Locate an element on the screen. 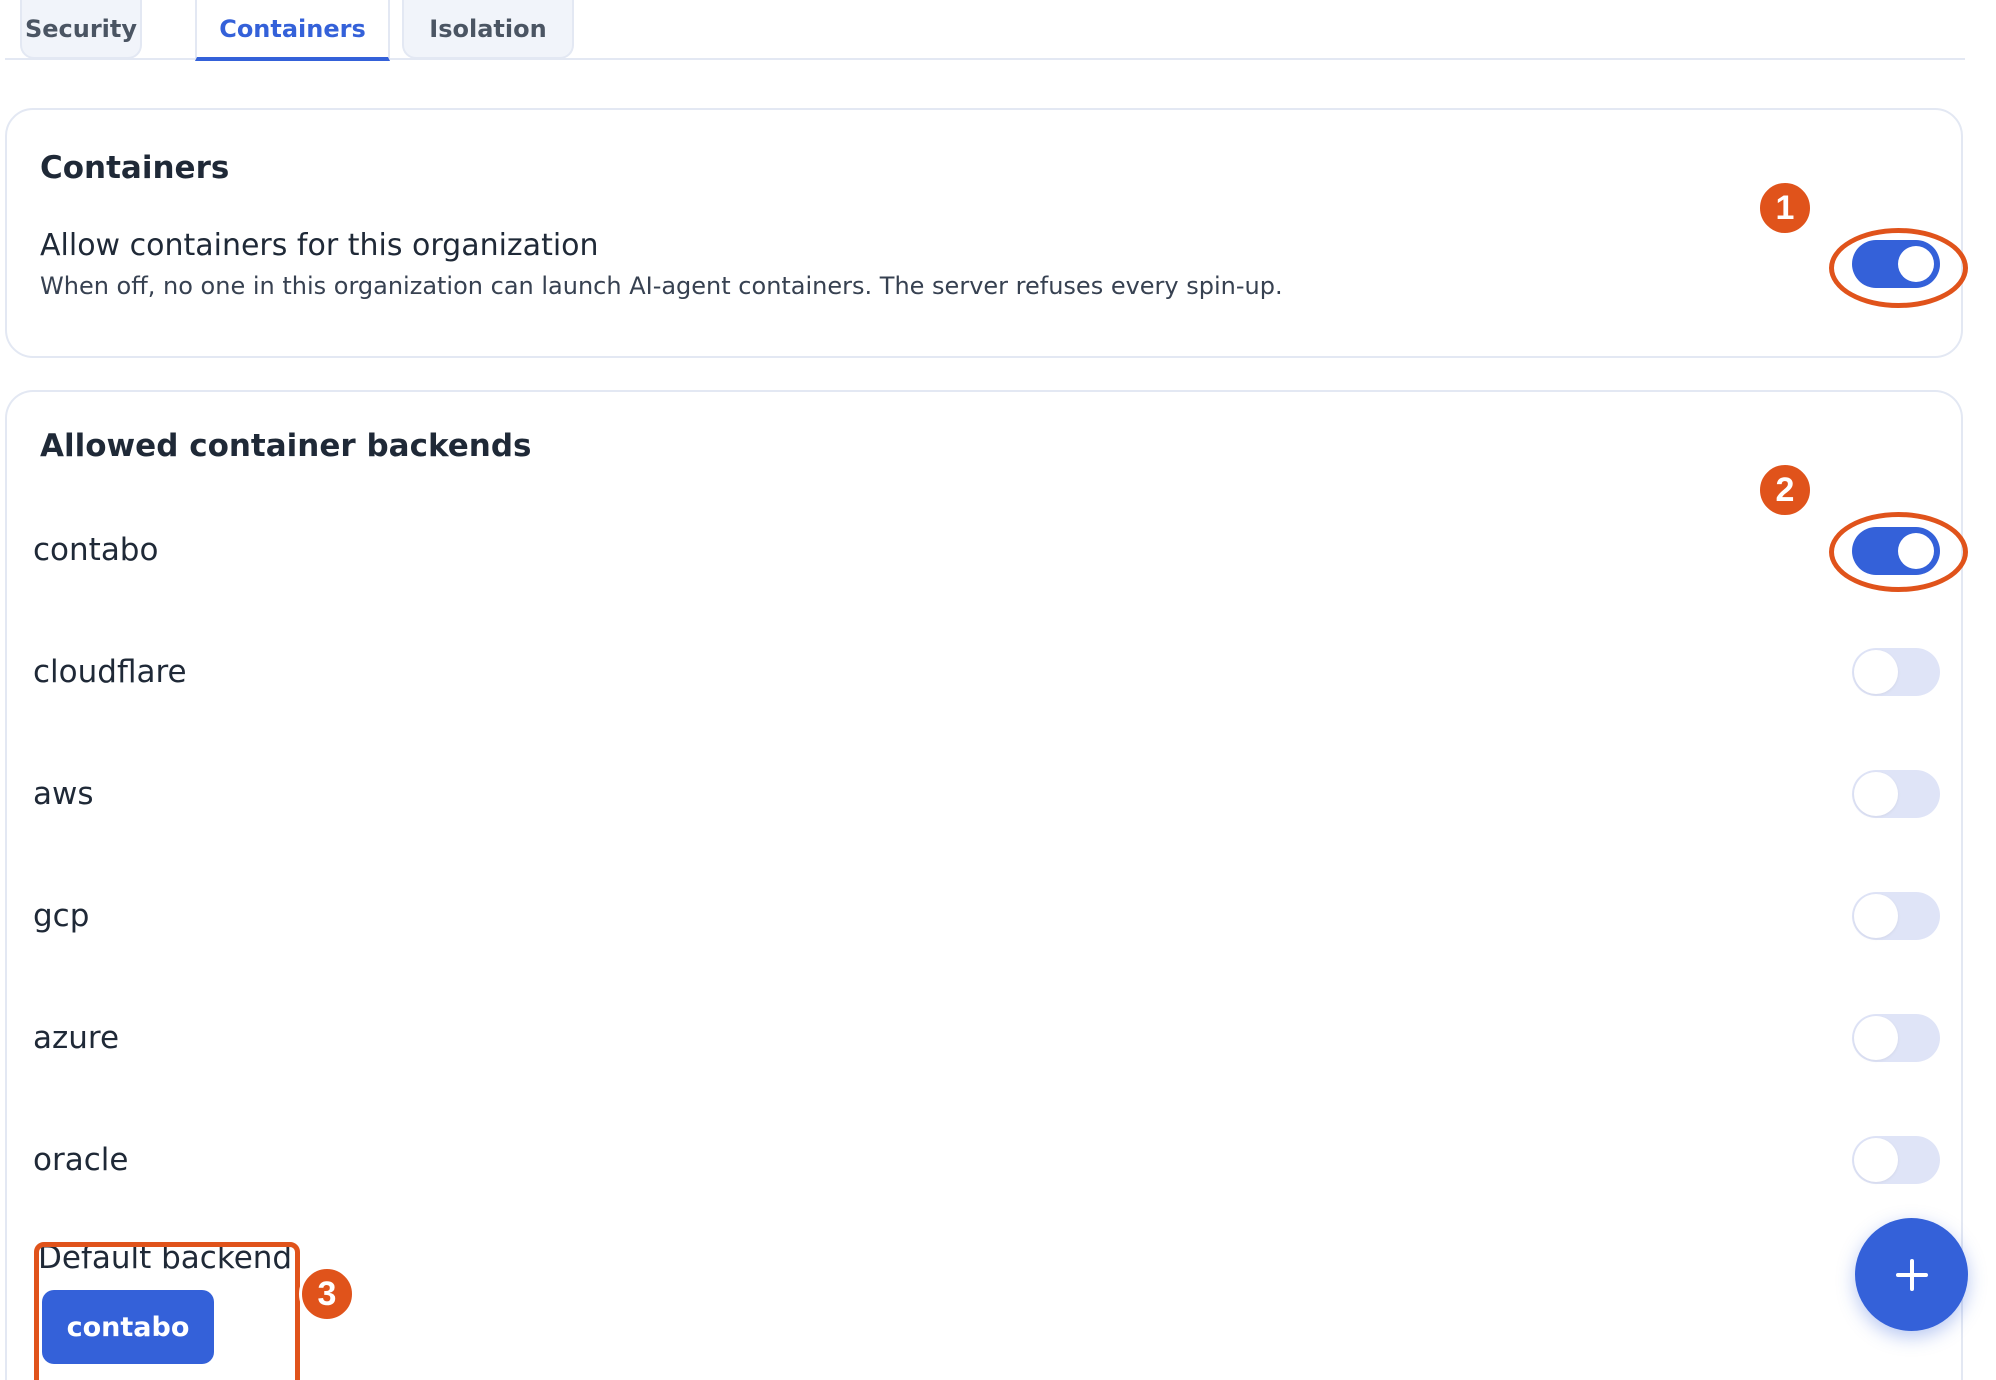 This screenshot has width=1996, height=1380. backend-label-azure: azure is located at coordinates (76, 1038).